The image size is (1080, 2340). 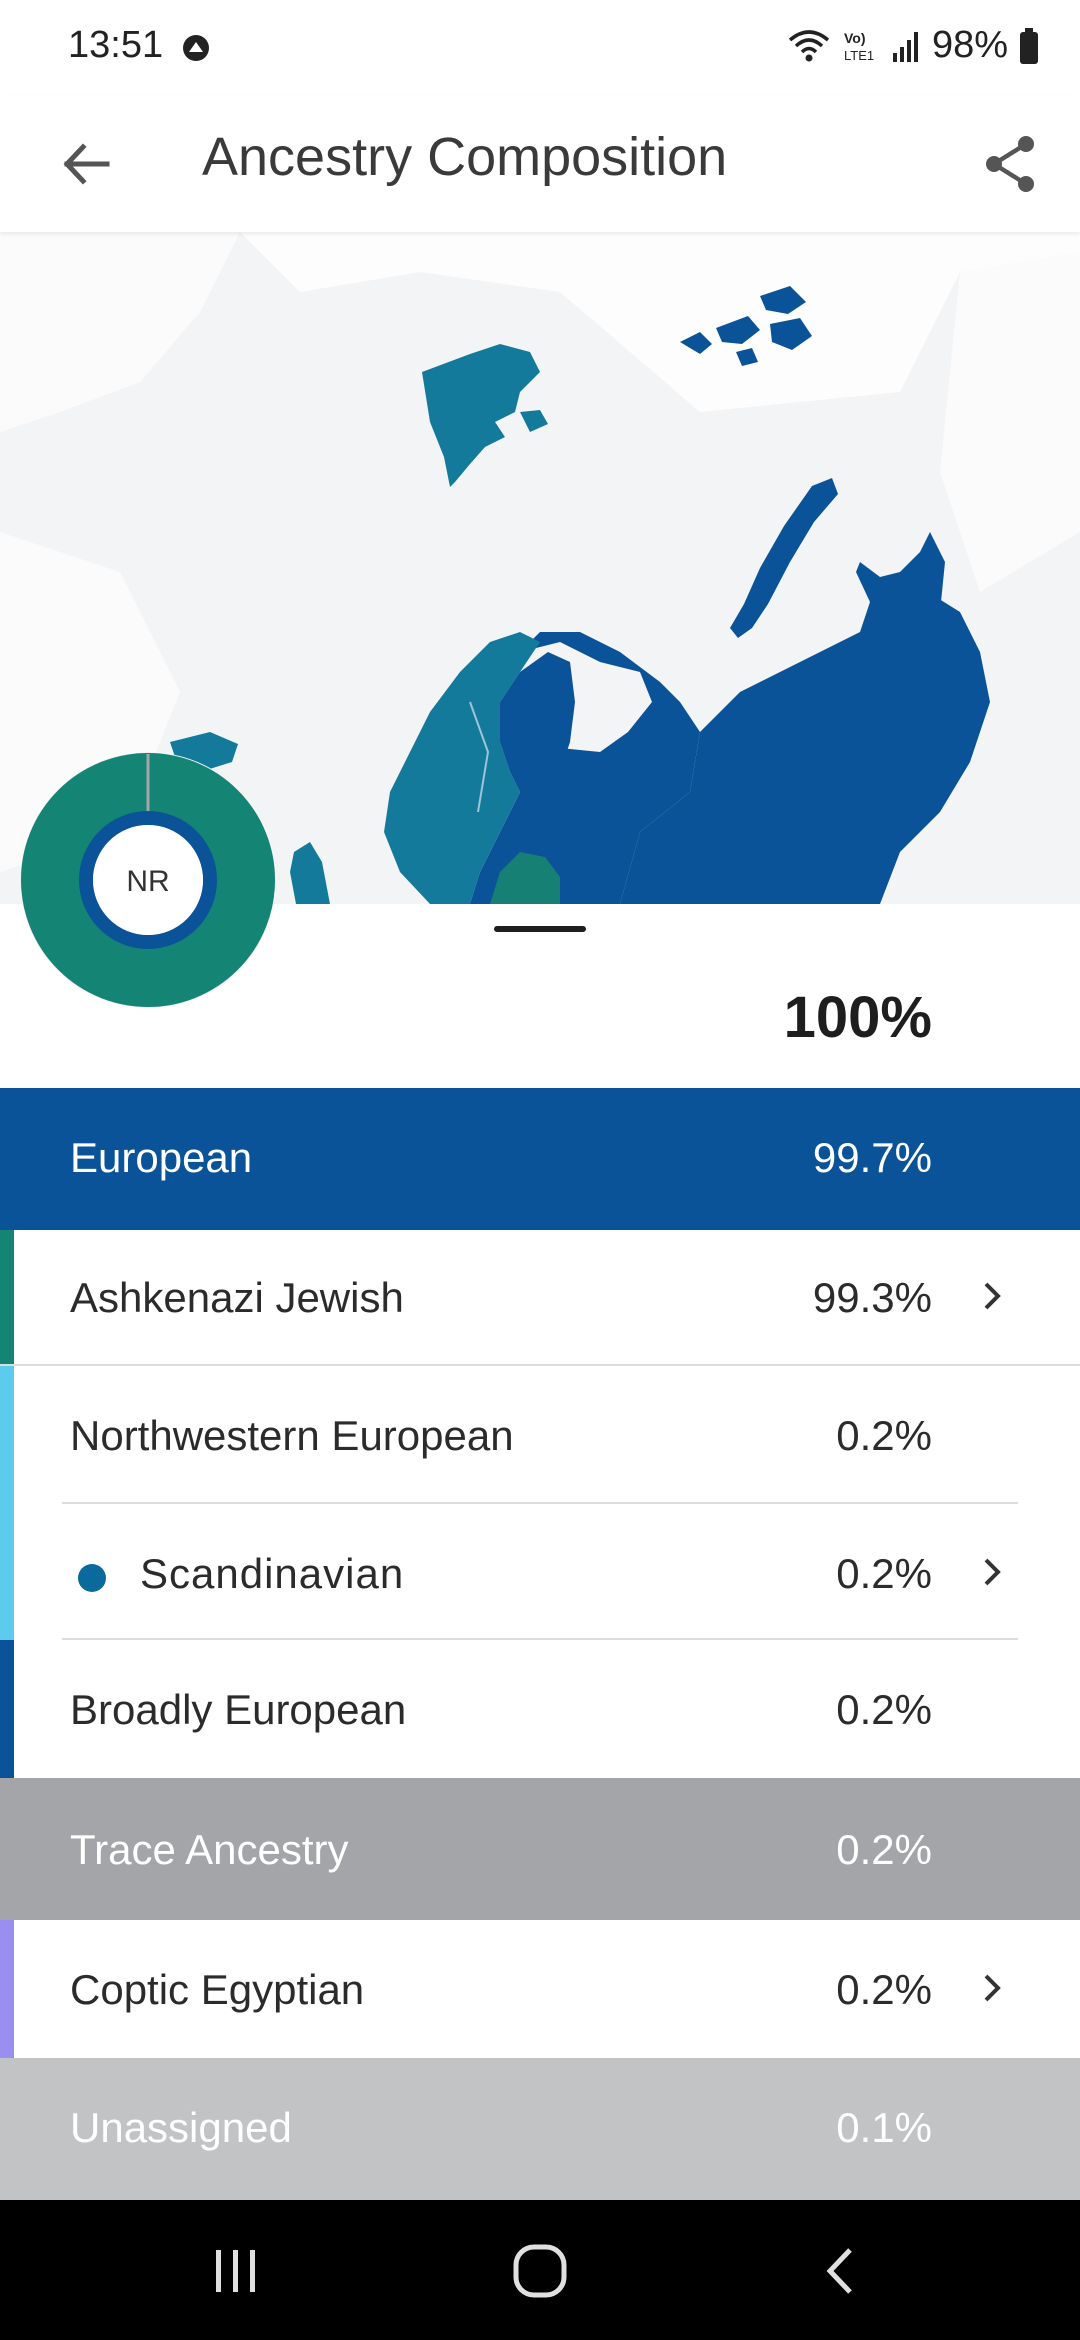 I want to click on row-label: Ashkenazi Jewish, so click(x=237, y=1297).